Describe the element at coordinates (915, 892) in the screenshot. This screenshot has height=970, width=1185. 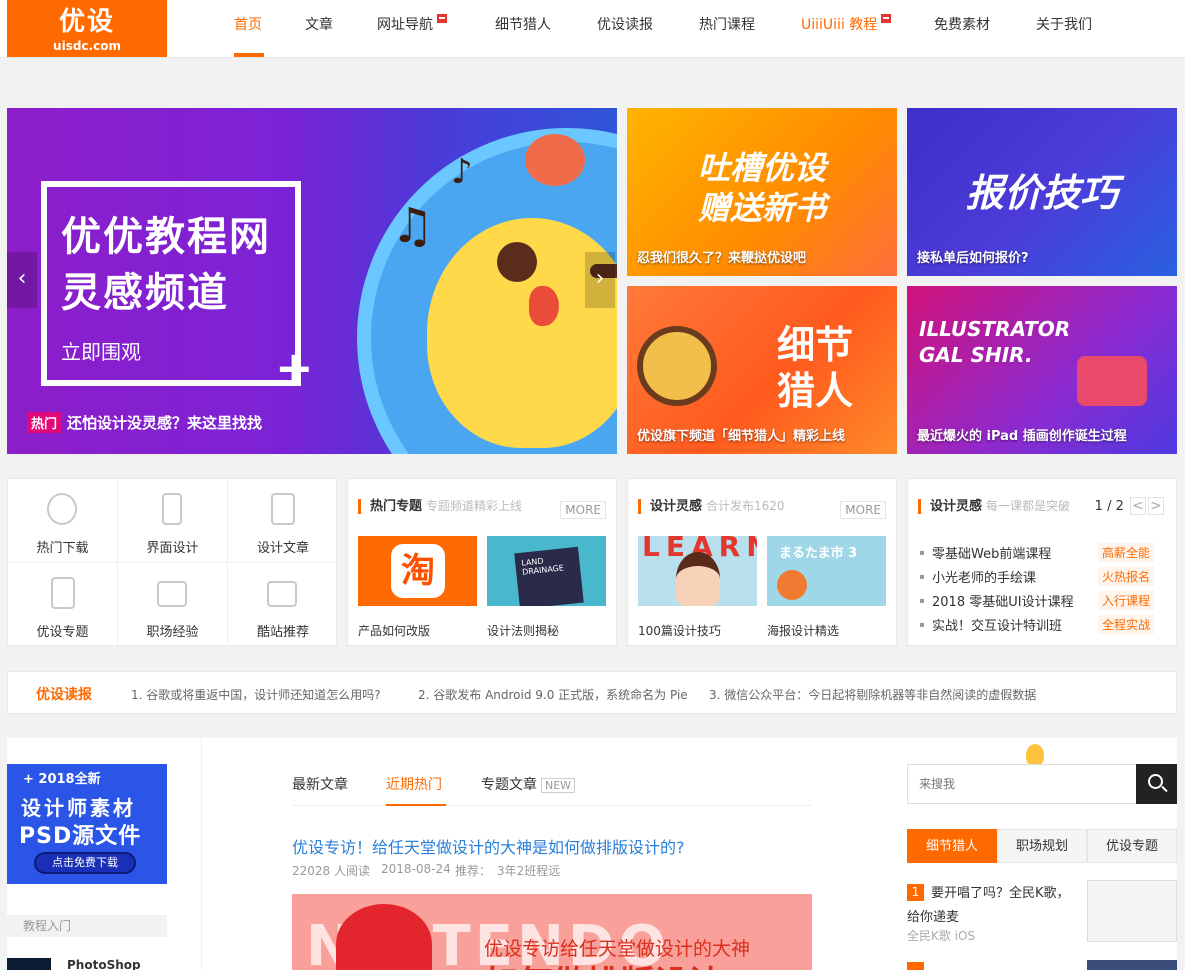
I see `rank-number: 1` at that location.